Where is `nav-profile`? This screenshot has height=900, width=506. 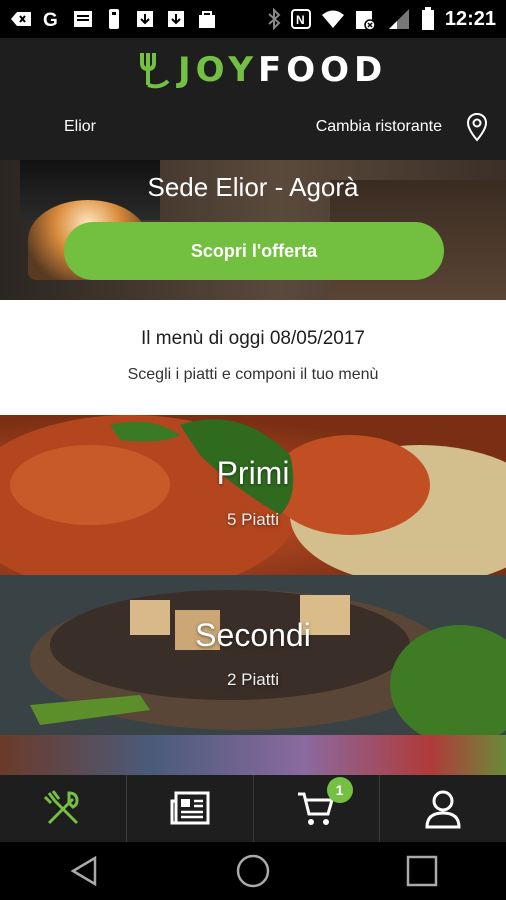
nav-profile is located at coordinates (442, 808).